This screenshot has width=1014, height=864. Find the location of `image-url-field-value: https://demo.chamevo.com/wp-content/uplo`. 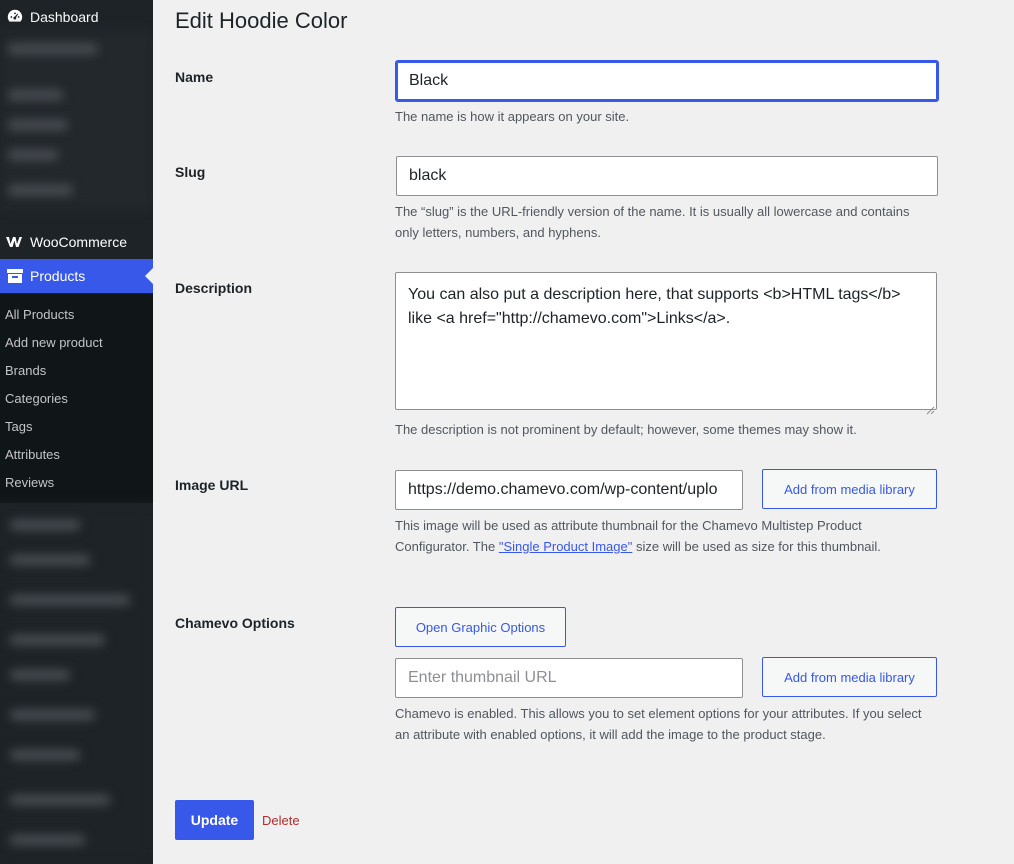

image-url-field-value: https://demo.chamevo.com/wp-content/uplo is located at coordinates (563, 489).